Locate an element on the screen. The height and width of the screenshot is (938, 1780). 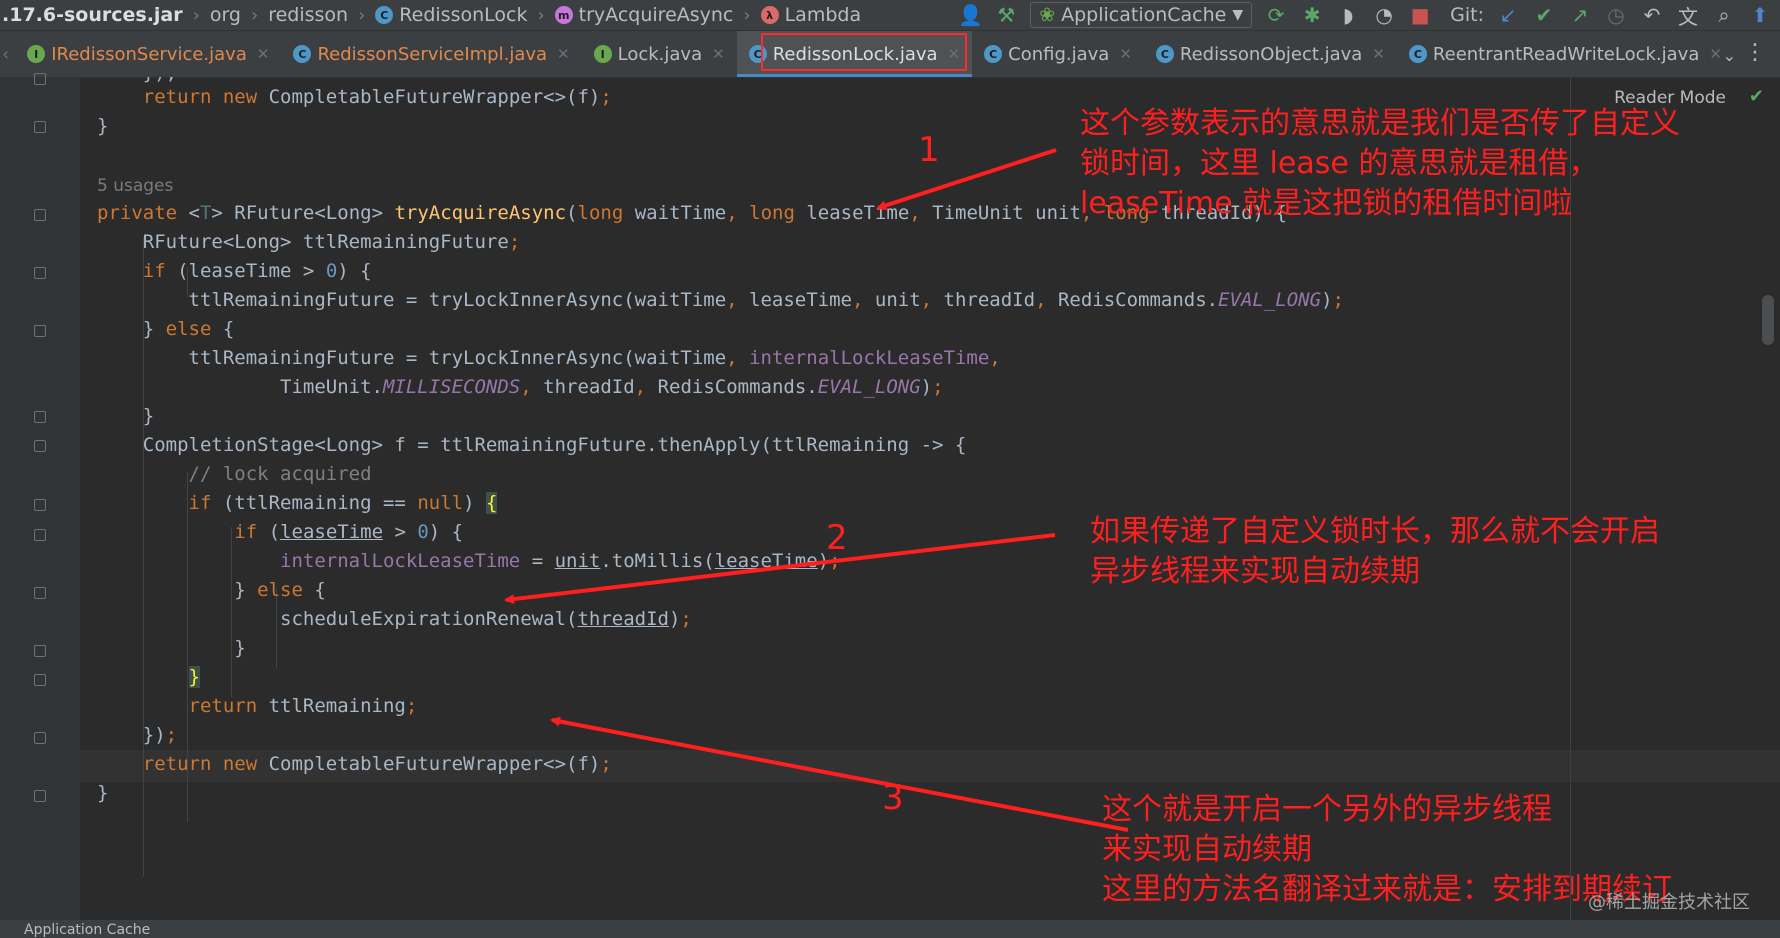
bottom-tool-window-bar: Application Cache is located at coordinates (890, 929).